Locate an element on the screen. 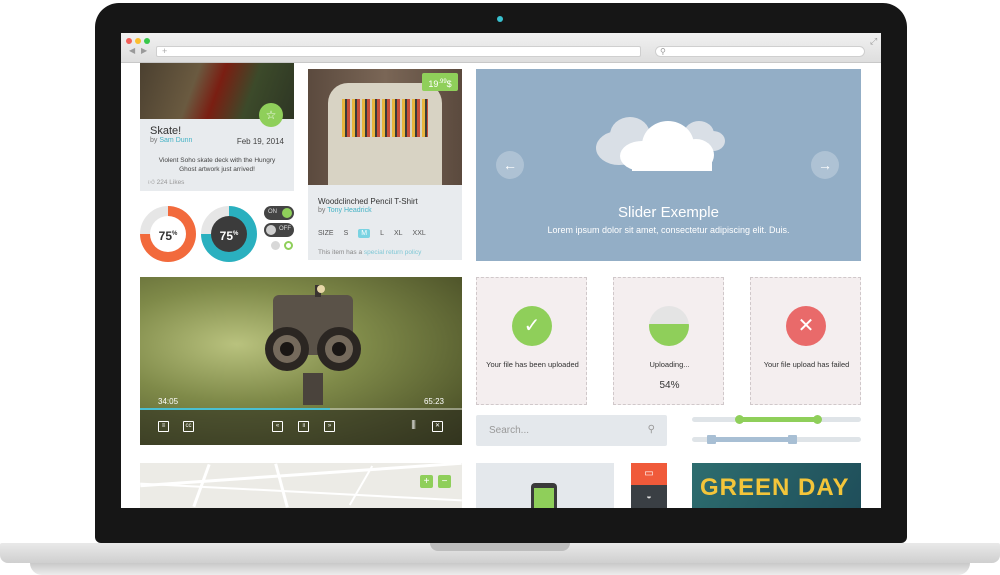 The image size is (1000, 575). video-total-time: 65:23 is located at coordinates (433, 401).